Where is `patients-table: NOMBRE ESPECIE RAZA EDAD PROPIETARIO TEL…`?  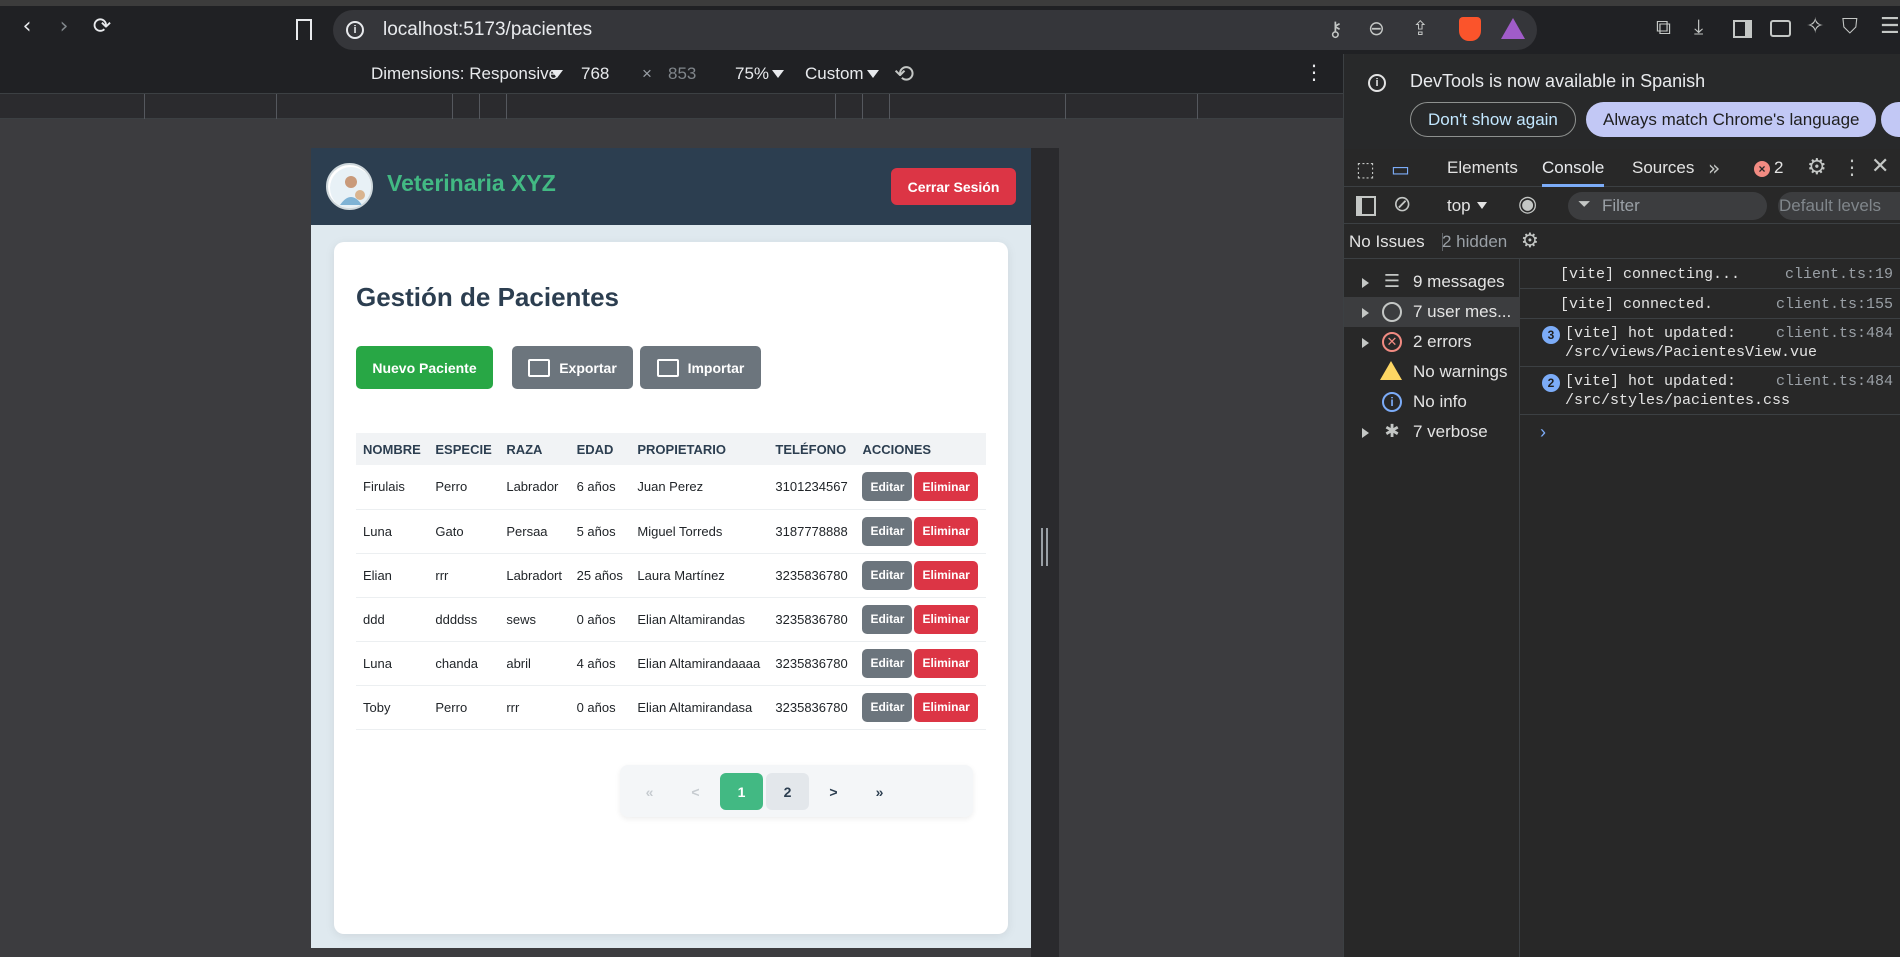
patients-table: NOMBRE ESPECIE RAZA EDAD PROPIETARIO TEL… is located at coordinates (671, 581).